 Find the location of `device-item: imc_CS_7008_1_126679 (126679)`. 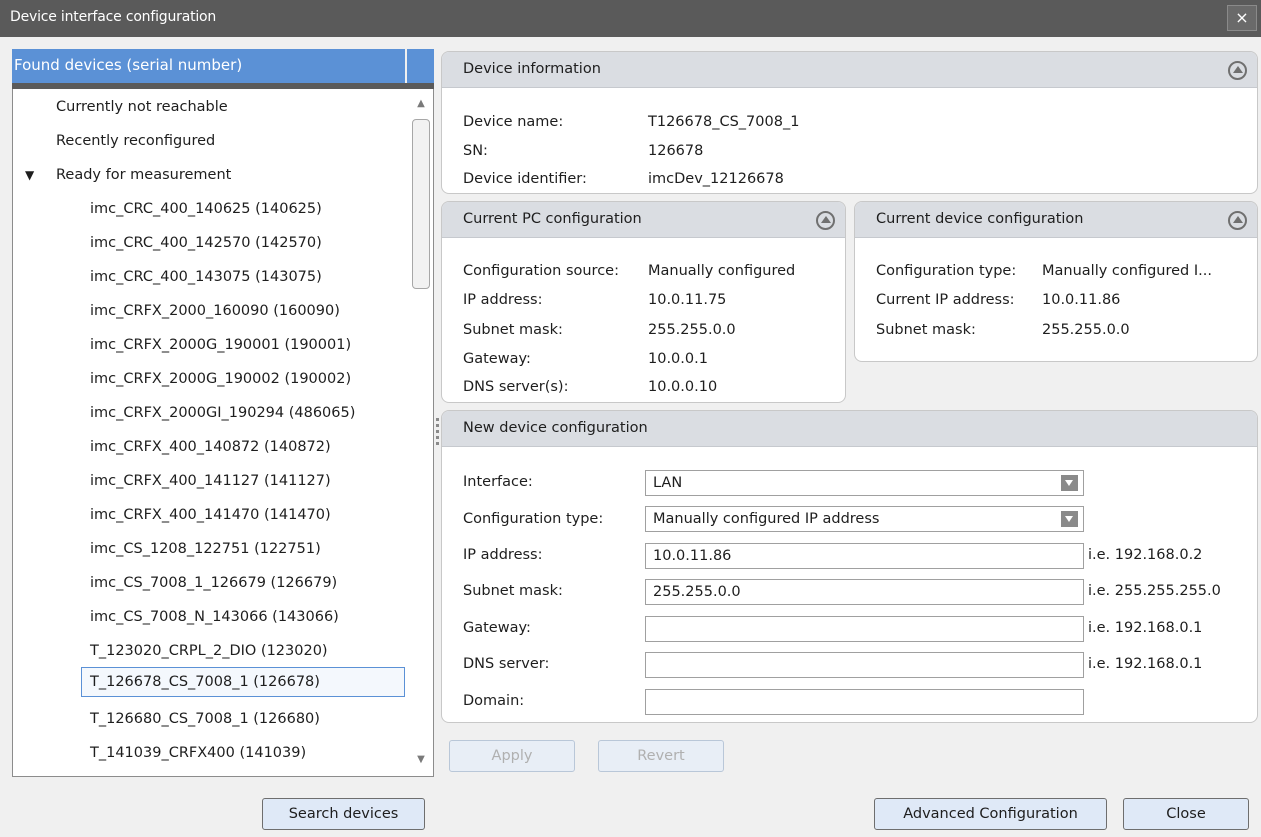

device-item: imc_CS_7008_1_126679 (126679) is located at coordinates (213, 583).